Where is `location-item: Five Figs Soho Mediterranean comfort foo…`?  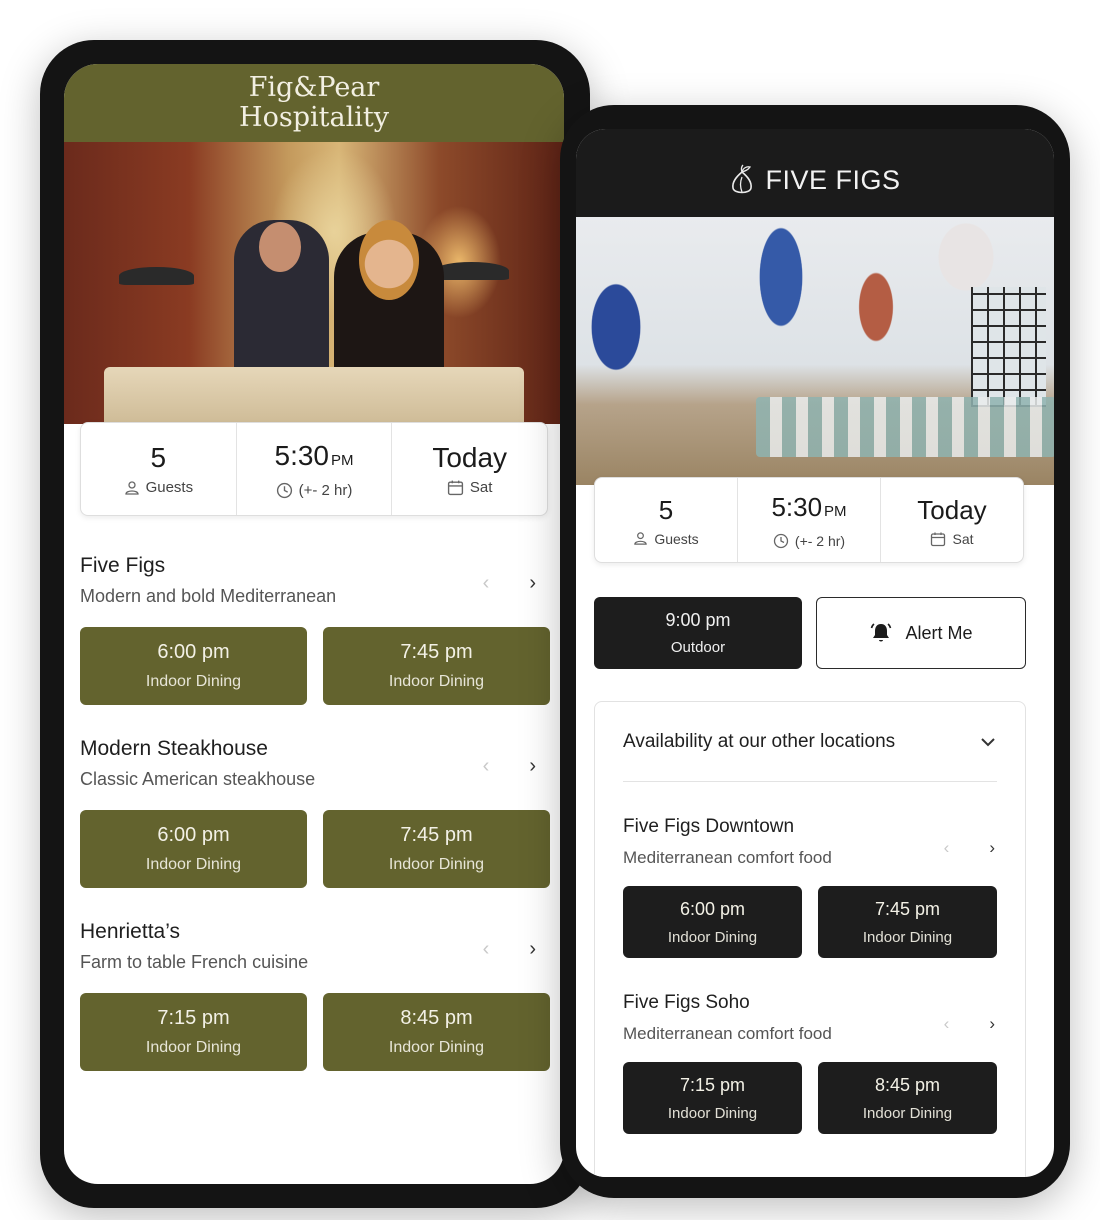
location-item: Five Figs Soho Mediterranean comfort foo… is located at coordinates (810, 1063).